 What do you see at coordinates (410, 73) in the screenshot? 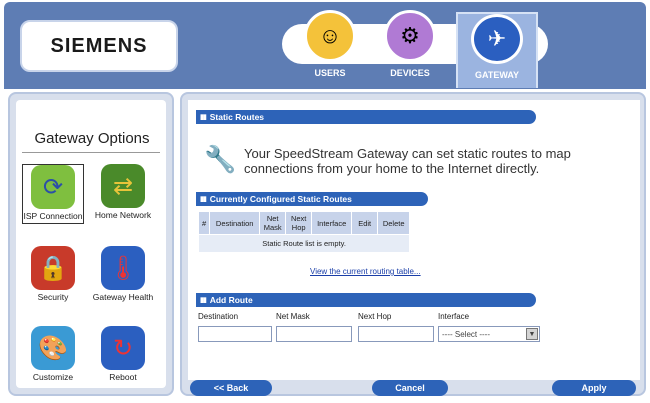
I see `tab-devices-label: DEVICES` at bounding box center [410, 73].